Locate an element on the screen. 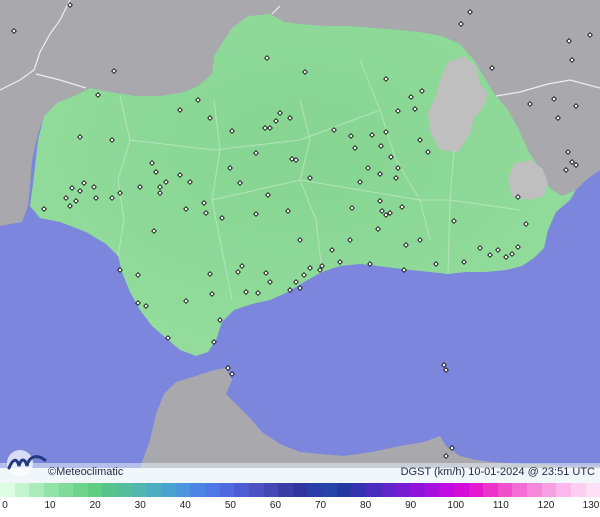 The width and height of the screenshot is (600, 517). scale-label: 50 is located at coordinates (230, 505).